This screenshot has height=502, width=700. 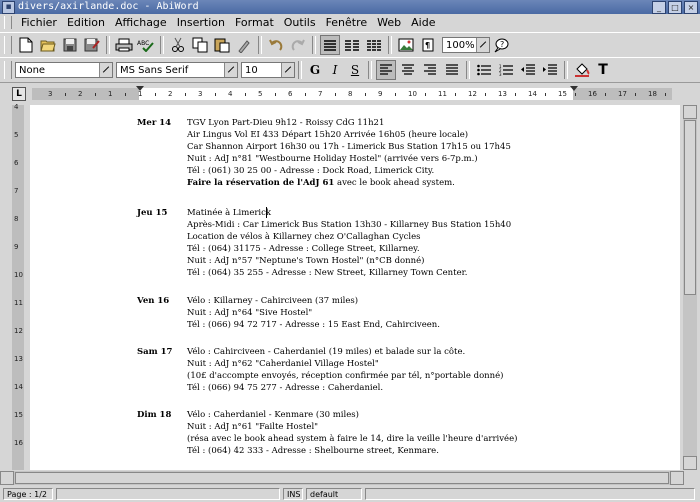 What do you see at coordinates (298, 45) in the screenshot?
I see `redo-button` at bounding box center [298, 45].